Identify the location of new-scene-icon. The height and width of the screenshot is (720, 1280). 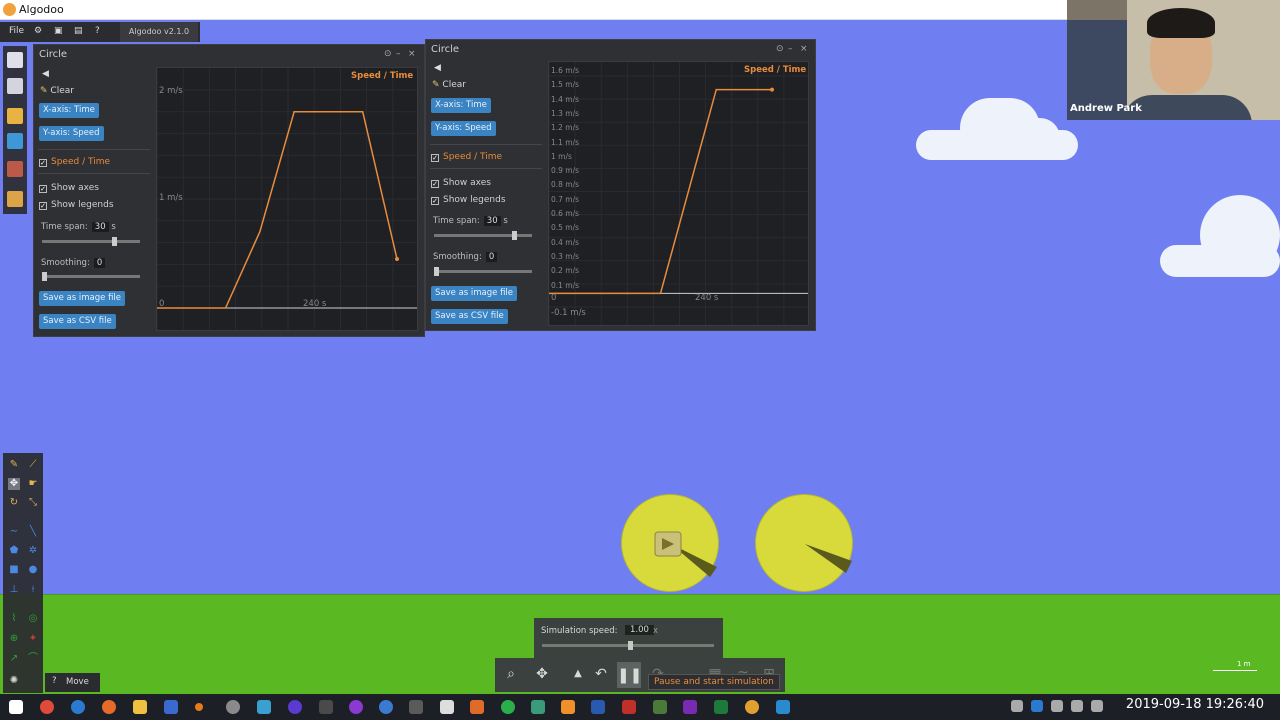
(15, 60).